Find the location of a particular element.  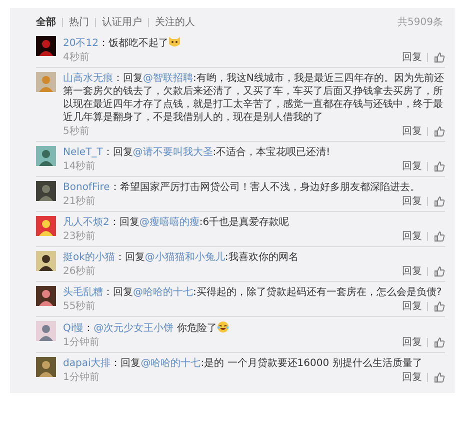

comment-text: 挺ok的小猫：回复@小猫猫和小兔儿:我喜欢你的网名 is located at coordinates (181, 257).